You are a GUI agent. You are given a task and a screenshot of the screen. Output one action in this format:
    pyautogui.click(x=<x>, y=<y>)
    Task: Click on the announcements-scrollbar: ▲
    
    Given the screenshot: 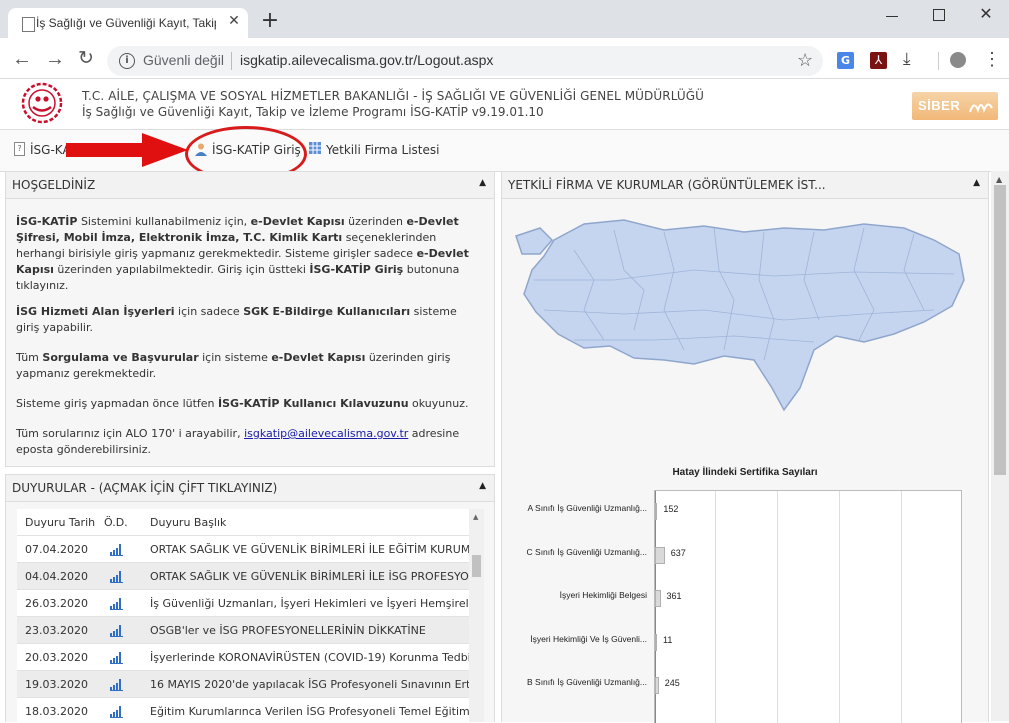 What is the action you would take?
    pyautogui.click(x=476, y=615)
    